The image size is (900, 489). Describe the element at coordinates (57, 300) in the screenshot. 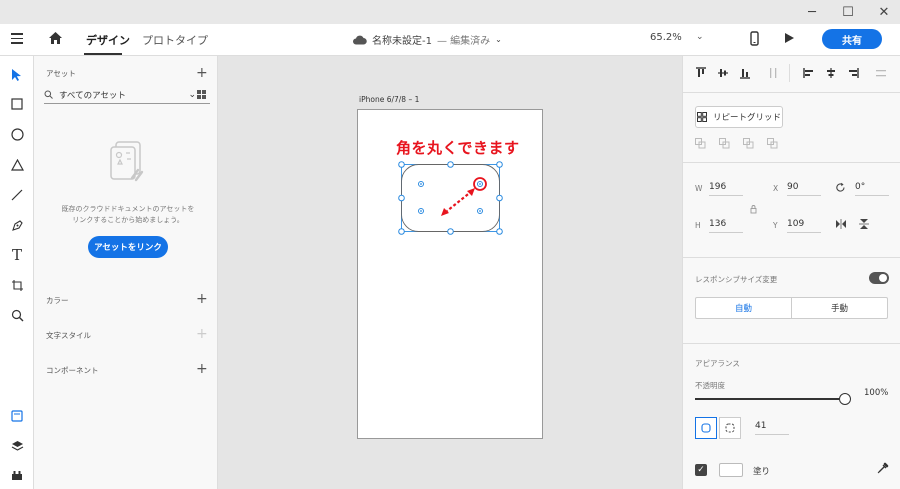

I see `colors-section-label: カラー` at that location.